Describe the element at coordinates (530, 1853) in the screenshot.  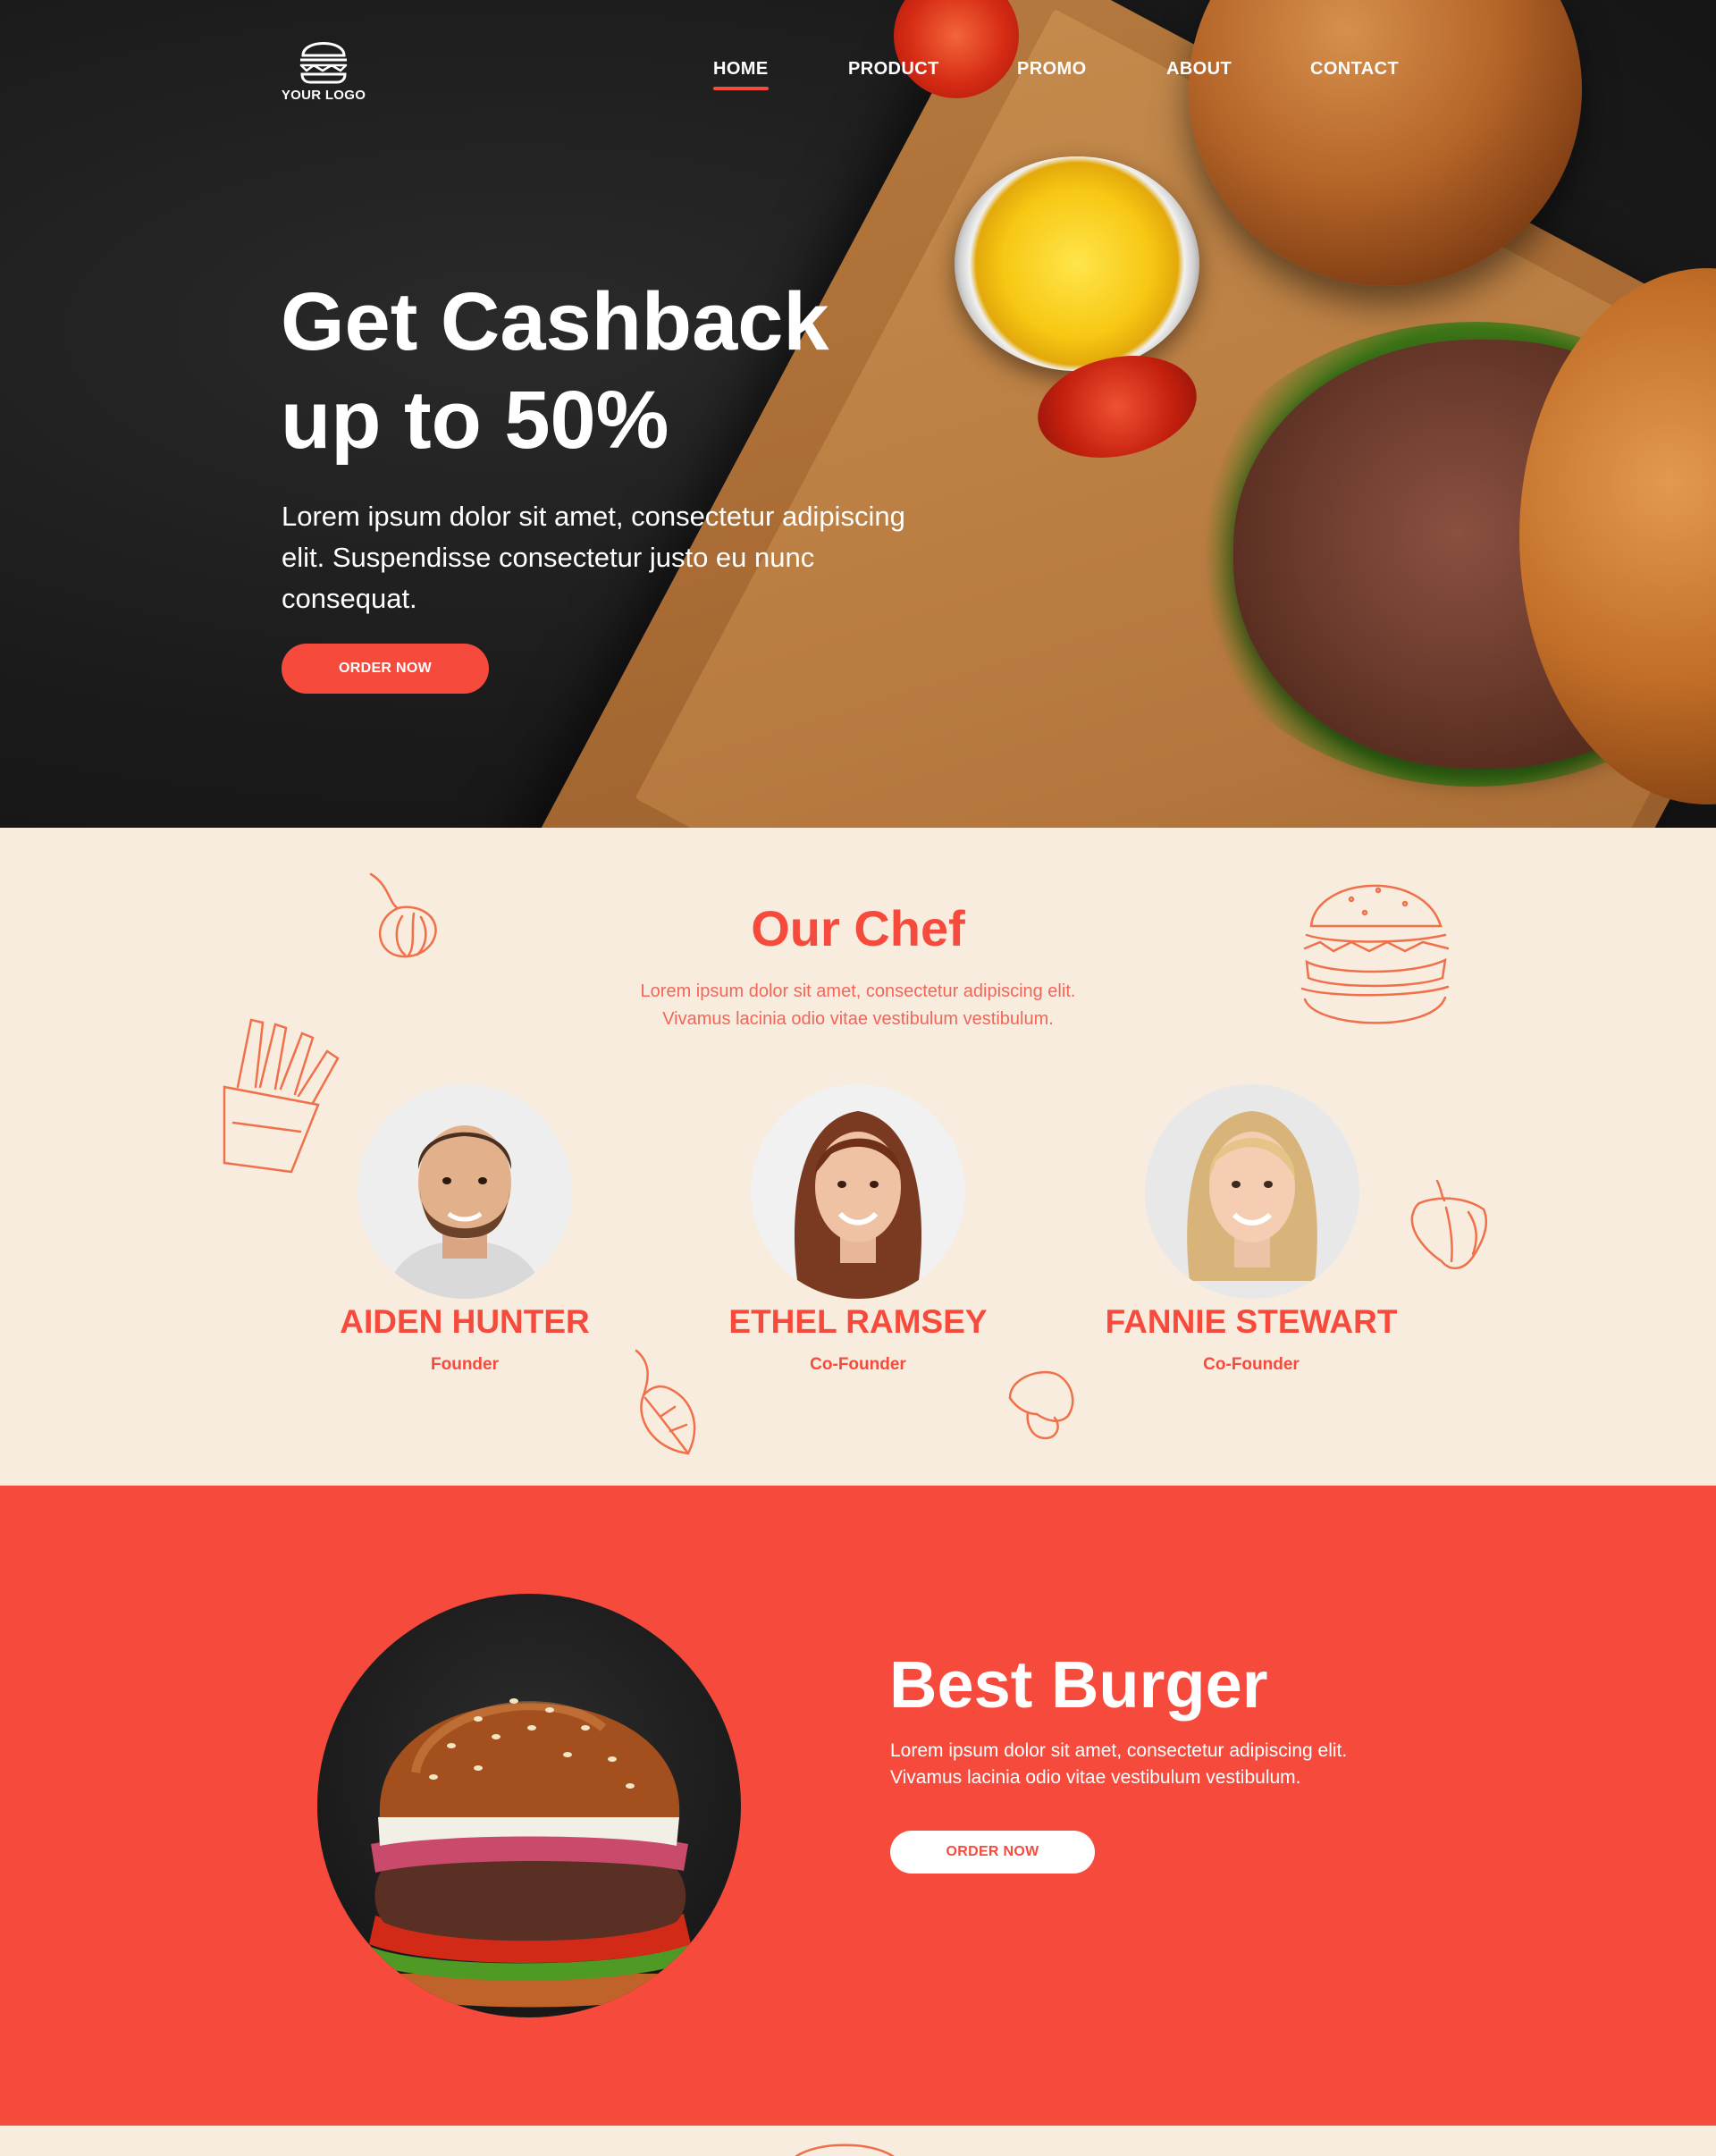
I see `burger-photo-icon` at that location.